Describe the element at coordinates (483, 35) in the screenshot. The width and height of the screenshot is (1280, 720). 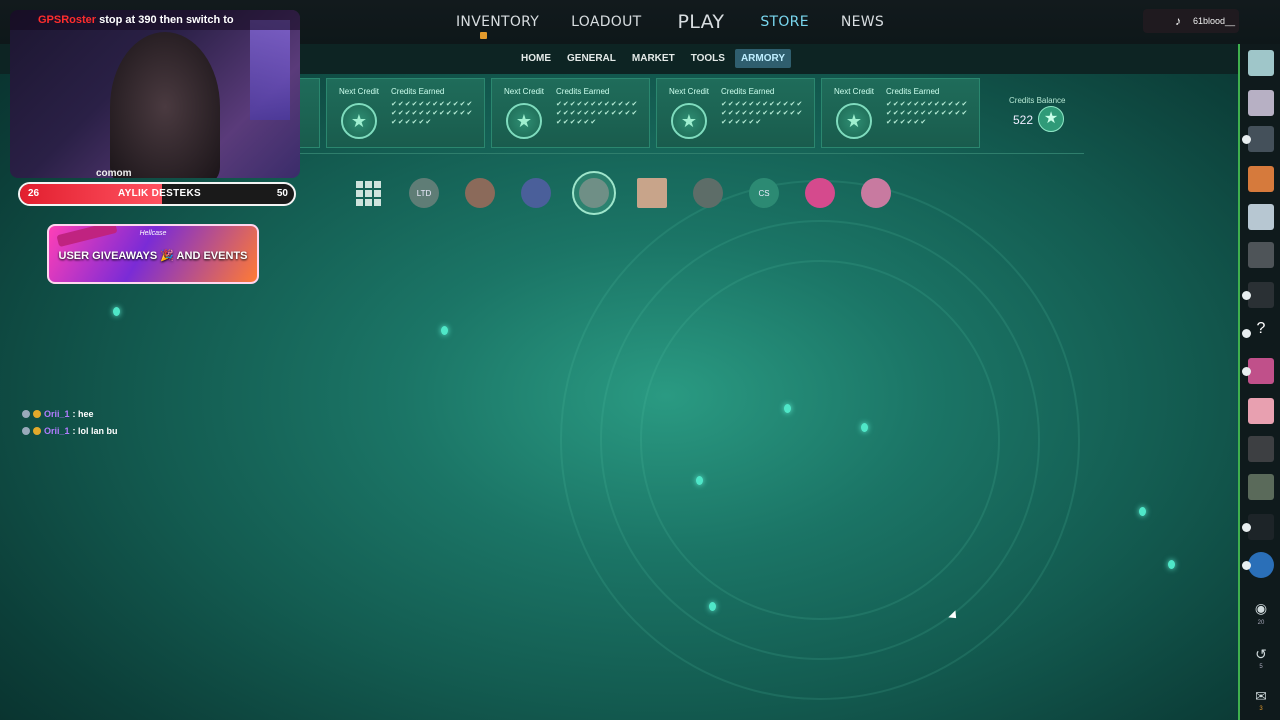
I see `notification-badge` at that location.